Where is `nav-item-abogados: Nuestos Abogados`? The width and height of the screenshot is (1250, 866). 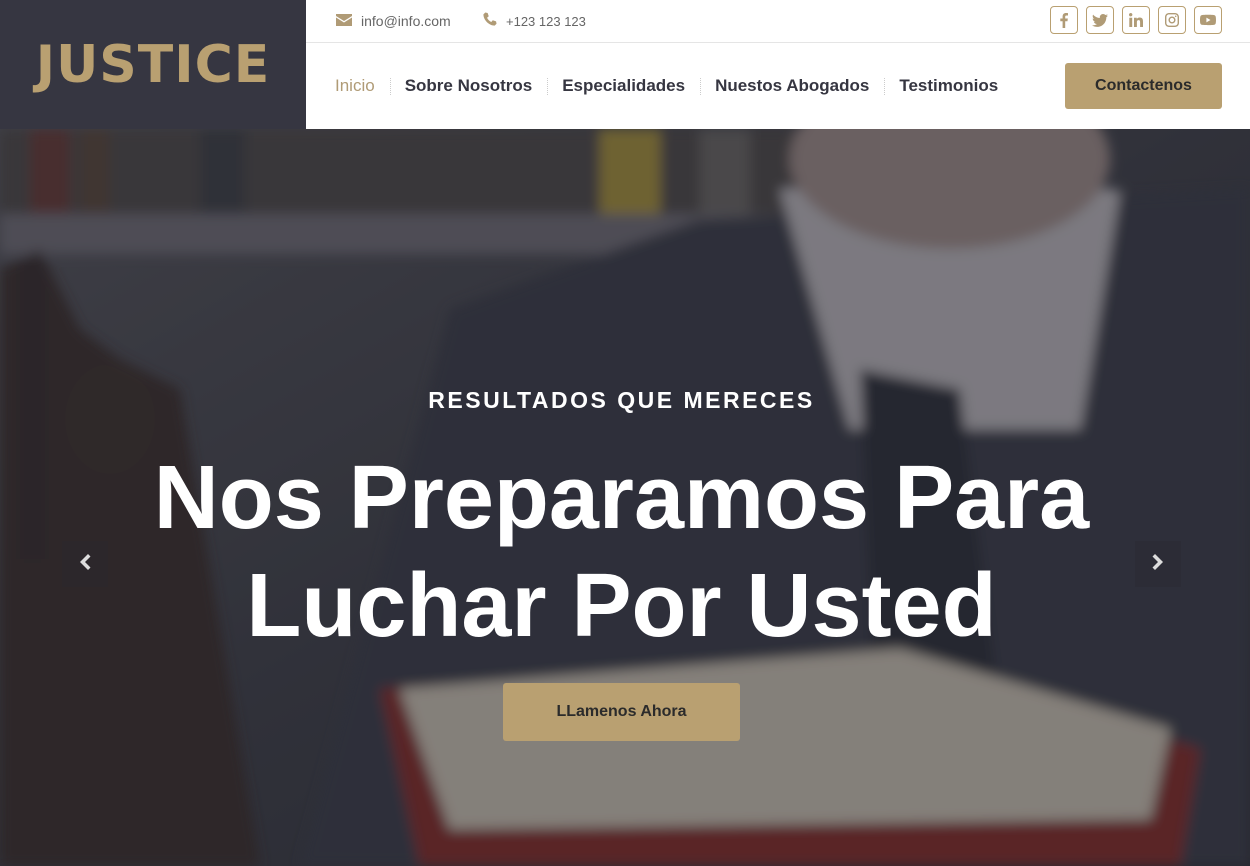
nav-item-abogados: Nuestos Abogados is located at coordinates (792, 86).